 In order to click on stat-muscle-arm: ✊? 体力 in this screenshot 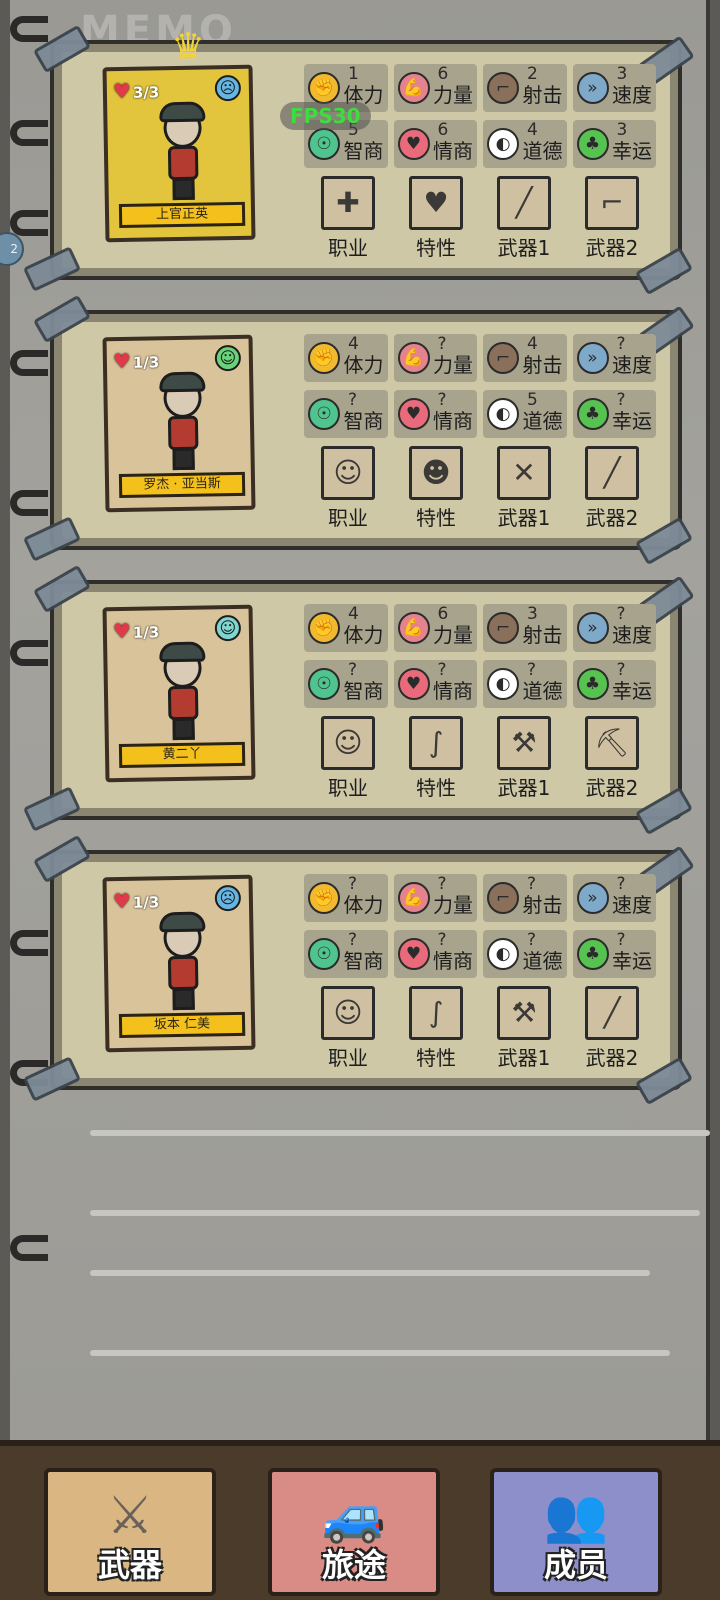, I will do `click(346, 898)`.